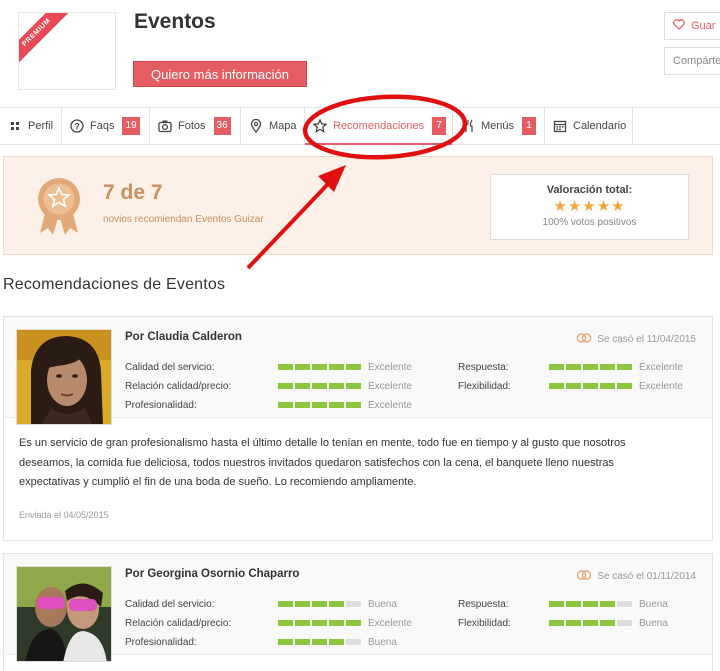 This screenshot has height=671, width=720. I want to click on tab-label: Faqs, so click(102, 126).